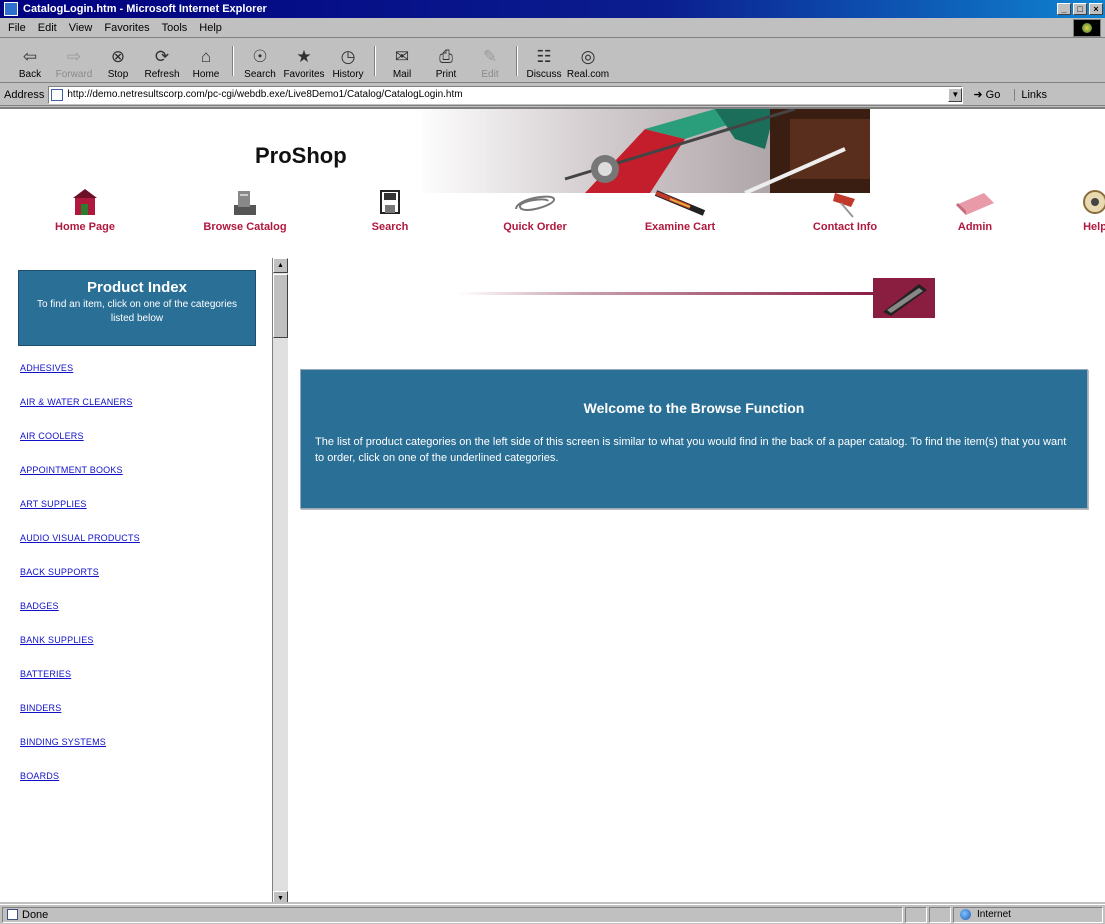 This screenshot has width=1105, height=924. Describe the element at coordinates (680, 227) in the screenshot. I see `nav-label: Examine Cart` at that location.